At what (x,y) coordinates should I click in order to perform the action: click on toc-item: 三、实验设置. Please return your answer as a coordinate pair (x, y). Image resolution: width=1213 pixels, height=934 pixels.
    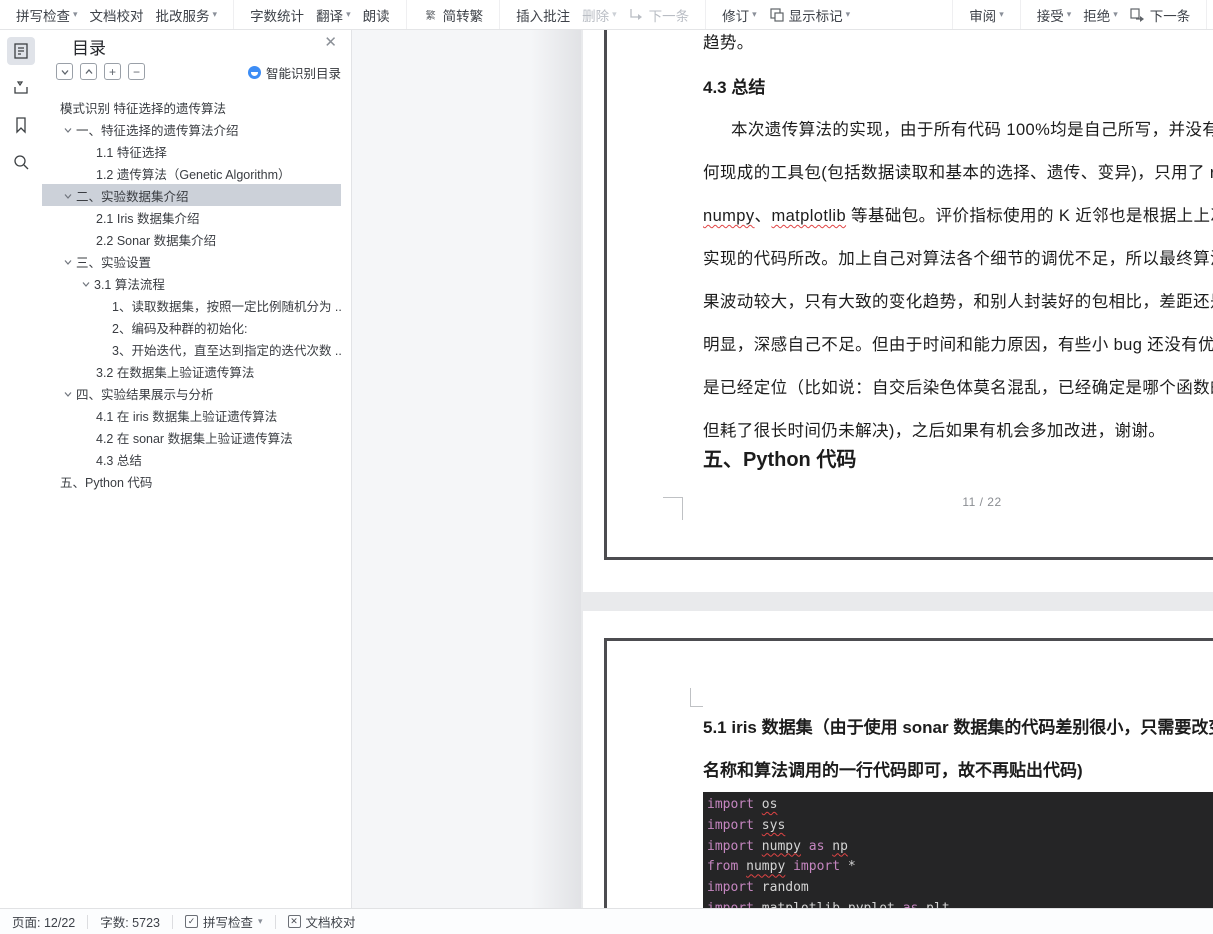
    Looking at the image, I should click on (191, 261).